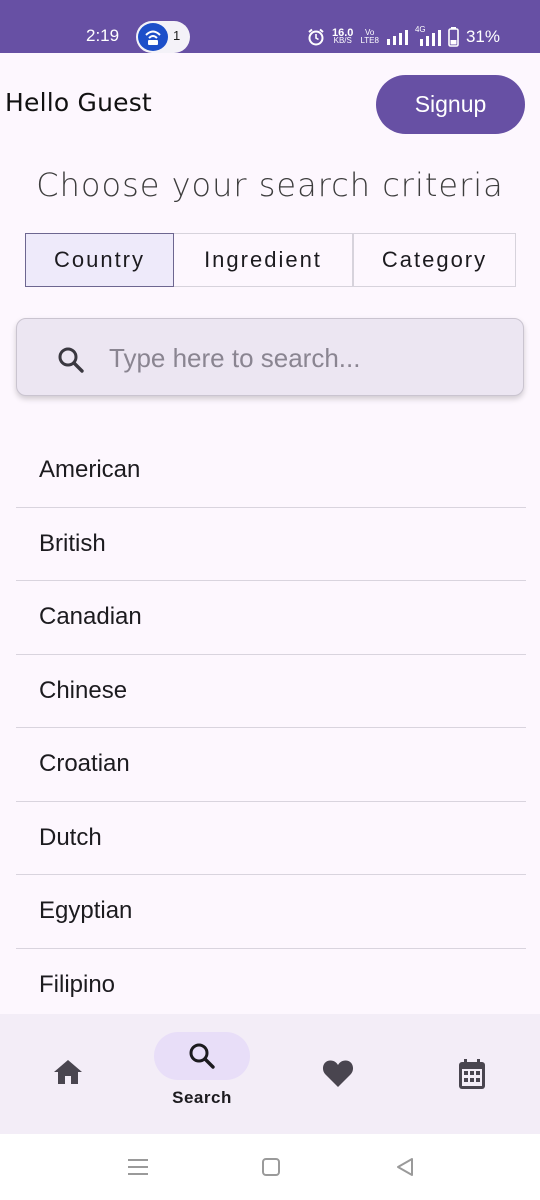 The height and width of the screenshot is (1200, 540). Describe the element at coordinates (138, 1167) in the screenshot. I see `menu-icon` at that location.